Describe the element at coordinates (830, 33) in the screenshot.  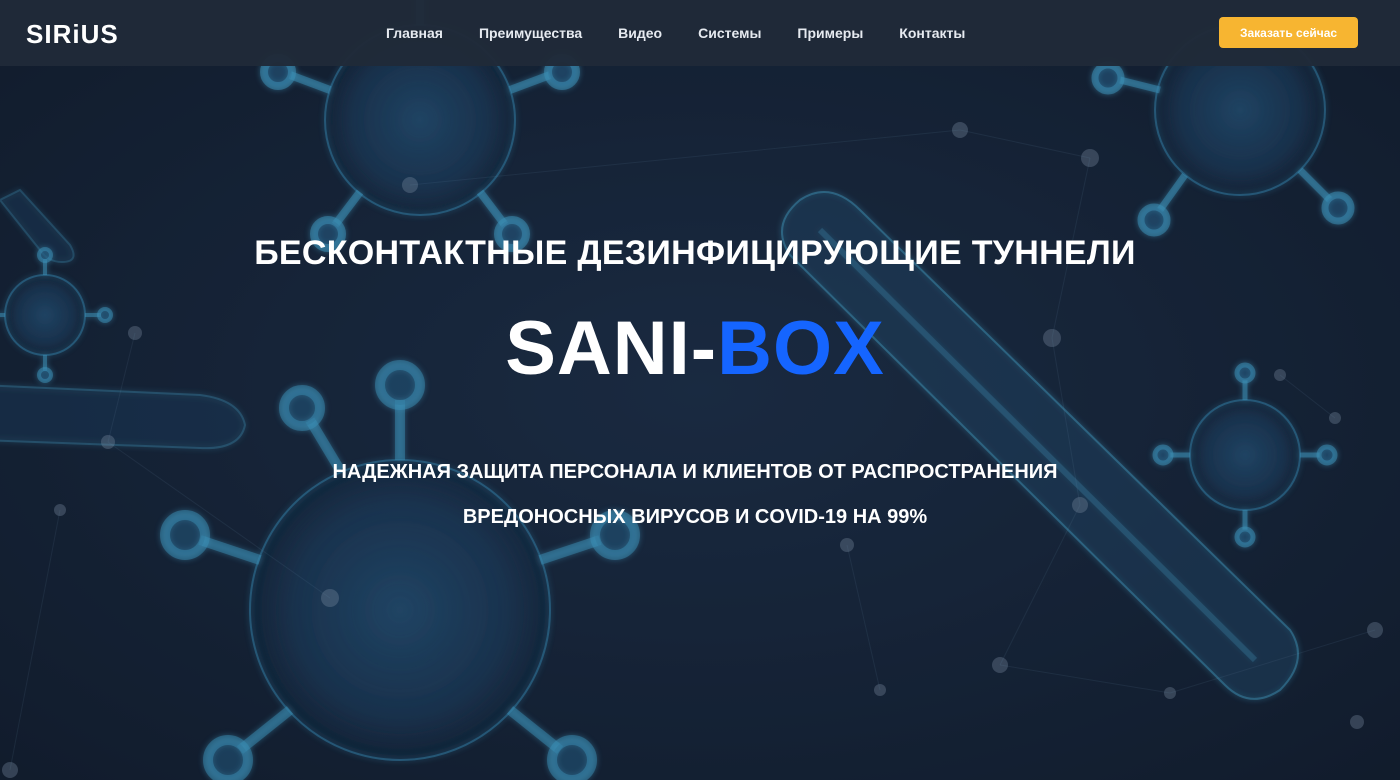
I see `nav-item-examples: Примеры` at that location.